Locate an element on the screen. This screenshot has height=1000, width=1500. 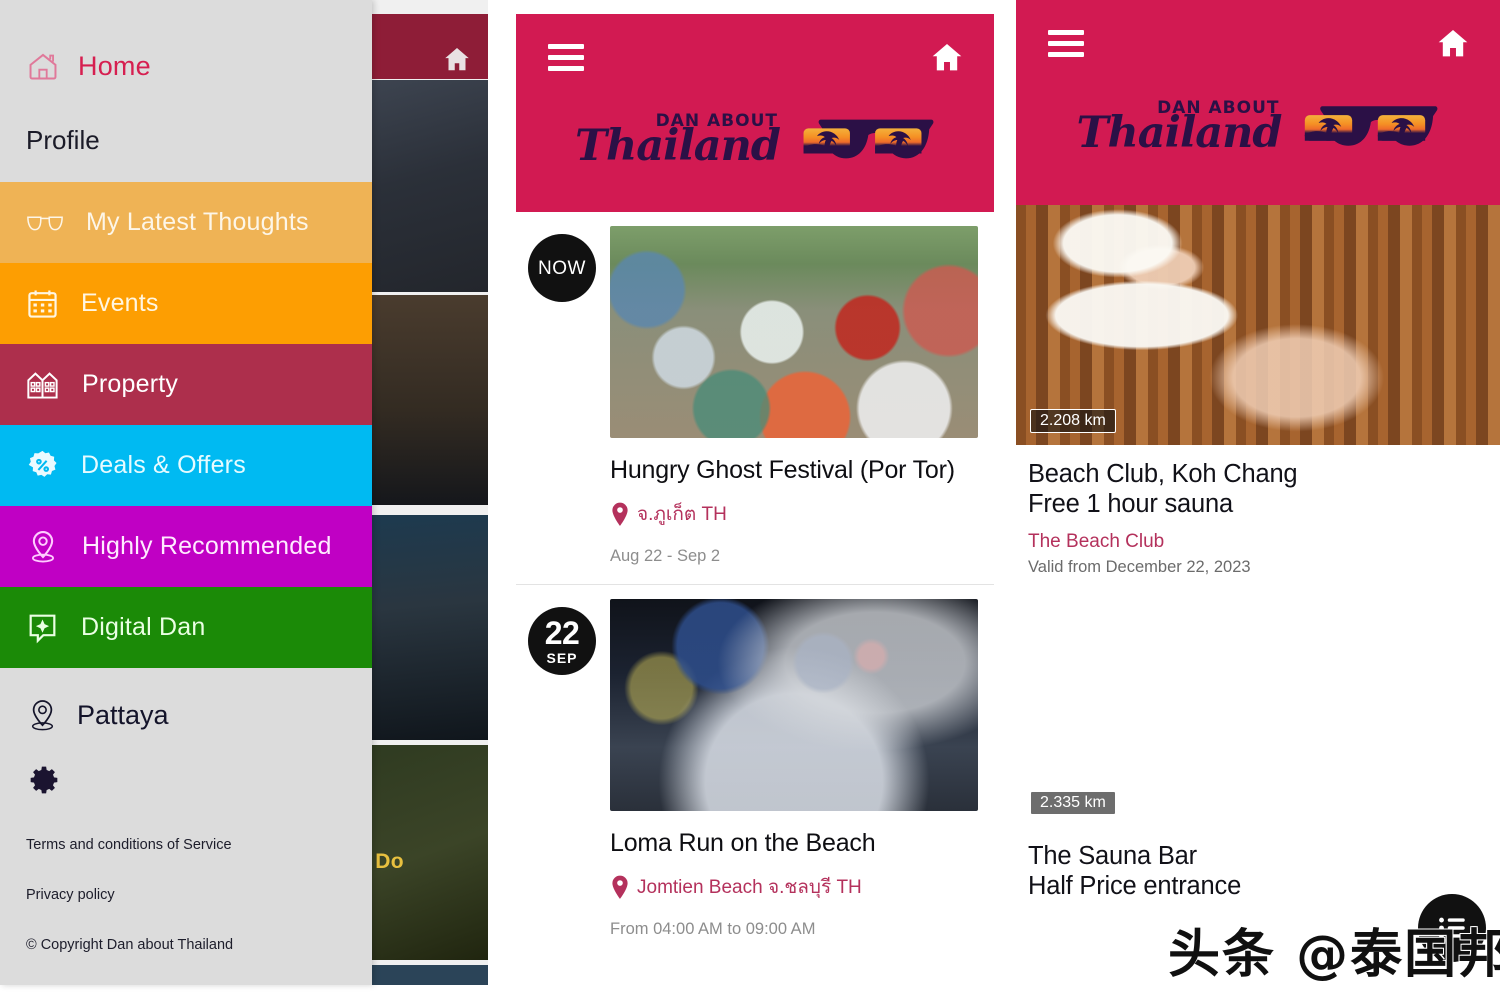
event-time-range: From 04:00 AM to 09:00 AM is located at coordinates (713, 929).